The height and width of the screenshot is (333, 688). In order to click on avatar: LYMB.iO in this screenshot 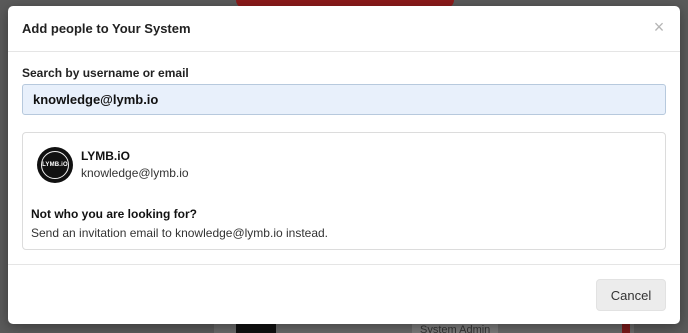, I will do `click(55, 165)`.